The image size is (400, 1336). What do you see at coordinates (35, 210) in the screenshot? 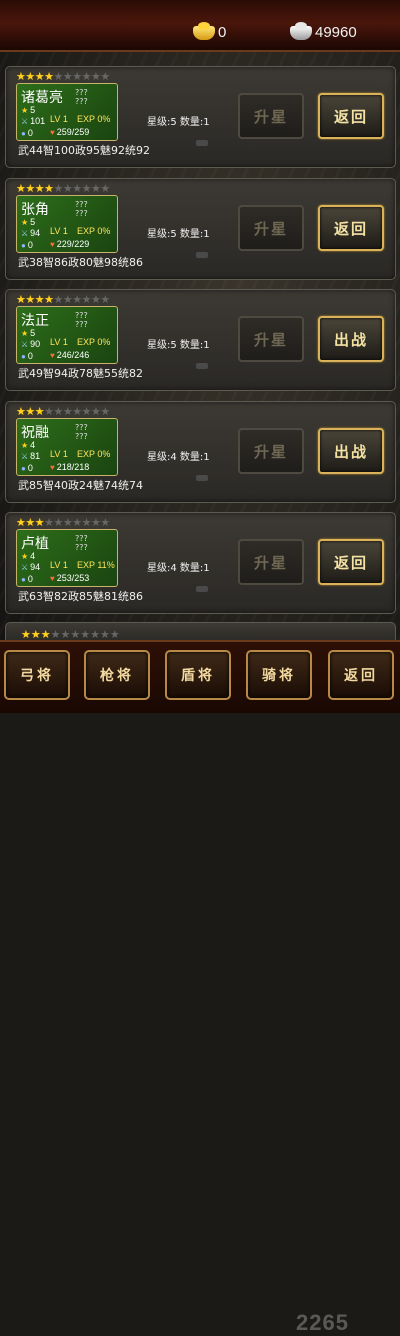
I see `hero-name: 张角` at bounding box center [35, 210].